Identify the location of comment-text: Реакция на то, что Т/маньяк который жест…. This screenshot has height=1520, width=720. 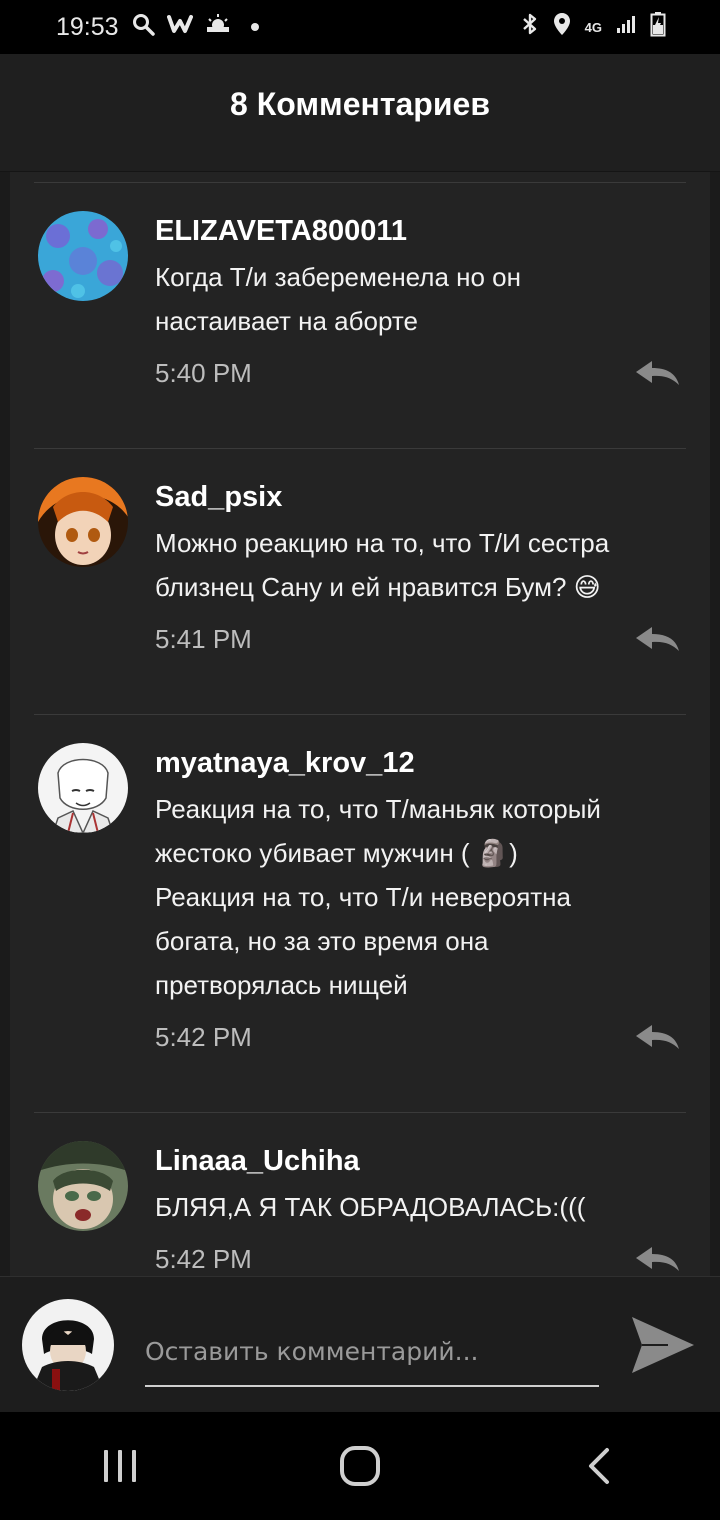
(378, 897).